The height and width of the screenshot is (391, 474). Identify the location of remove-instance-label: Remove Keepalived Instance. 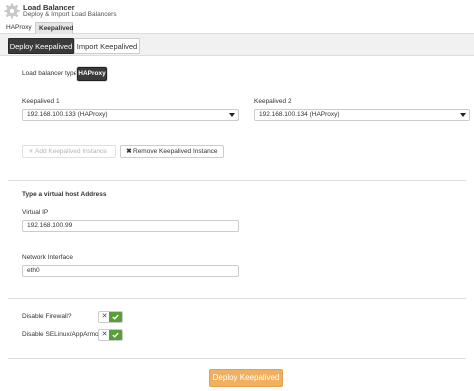
(175, 151).